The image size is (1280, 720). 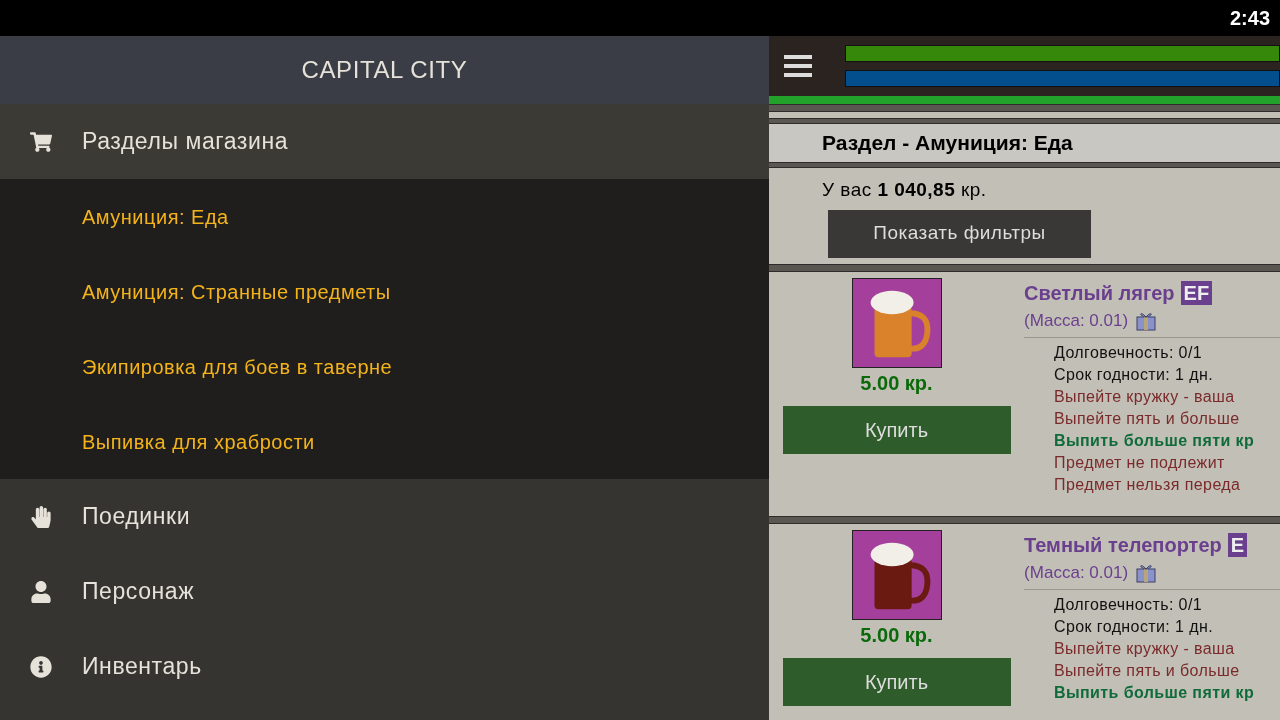 What do you see at coordinates (384, 70) in the screenshot?
I see `city-title: CAPITAL CITY` at bounding box center [384, 70].